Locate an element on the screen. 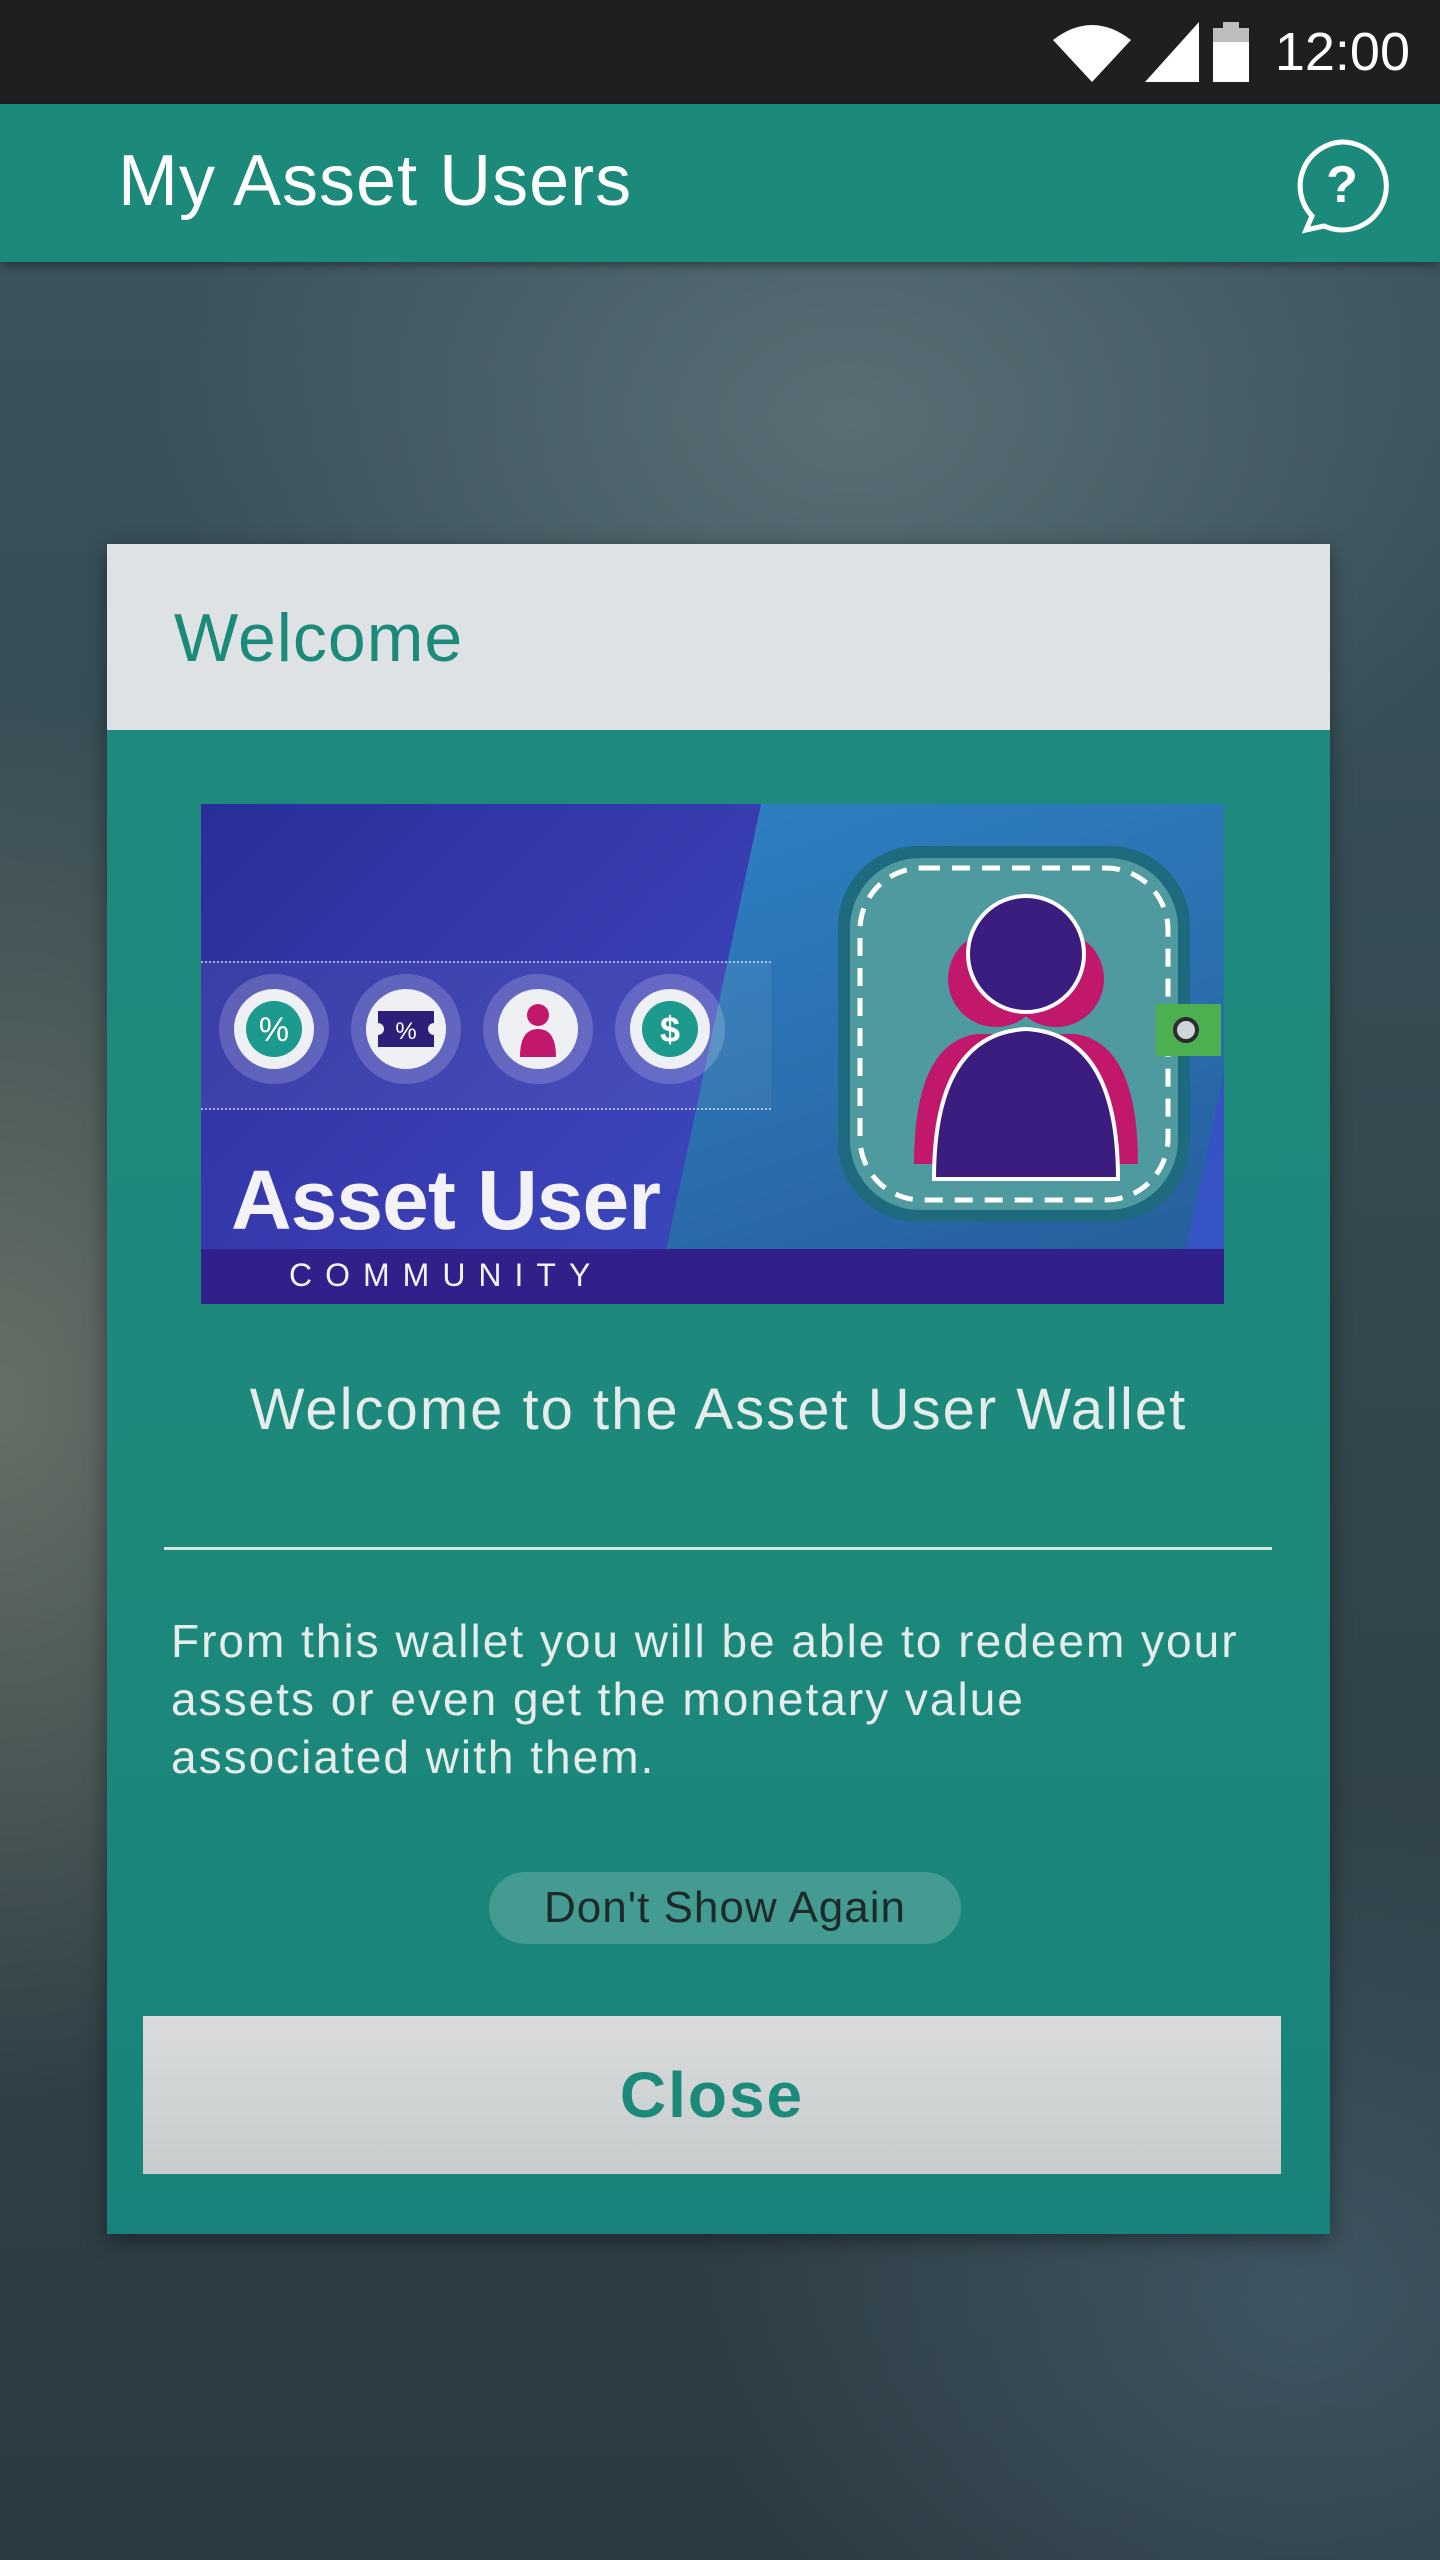 The image size is (1440, 2560). app-bar: My Asset Users ? is located at coordinates (720, 183).